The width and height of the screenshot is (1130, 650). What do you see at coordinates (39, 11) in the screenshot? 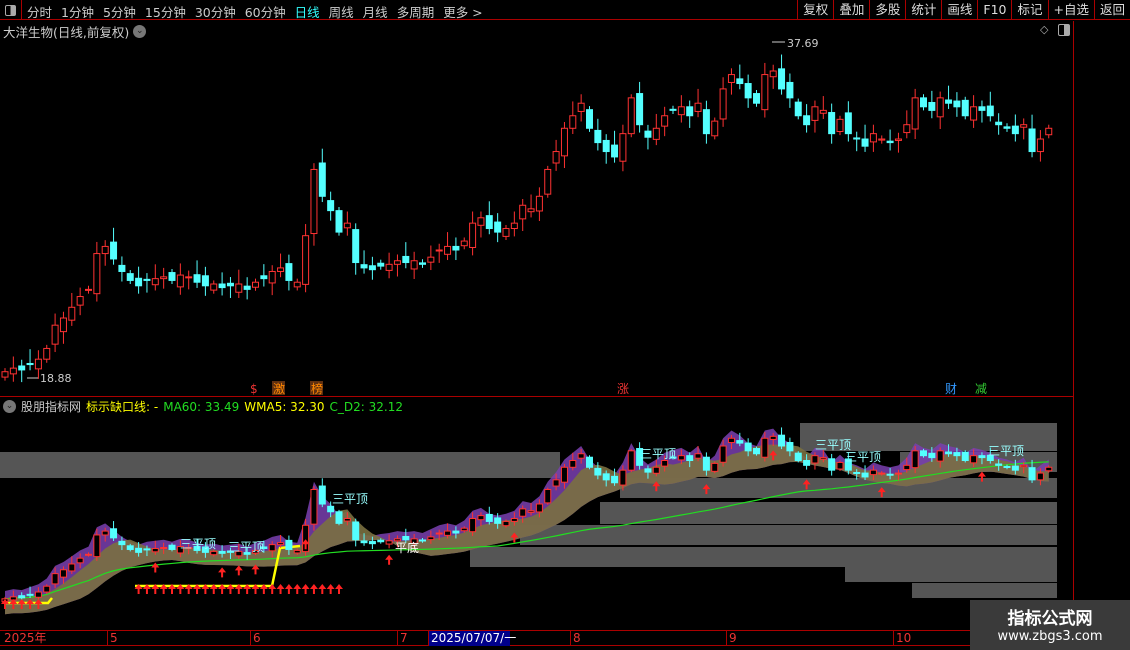
I see `period-tab: 分时` at bounding box center [39, 11].